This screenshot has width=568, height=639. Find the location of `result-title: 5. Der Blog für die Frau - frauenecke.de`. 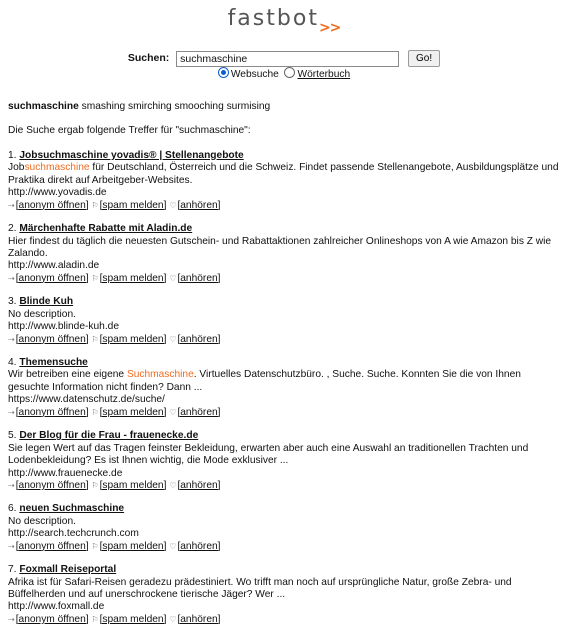

result-title: 5. Der Blog für die Frau - frauenecke.de is located at coordinates (286, 436).